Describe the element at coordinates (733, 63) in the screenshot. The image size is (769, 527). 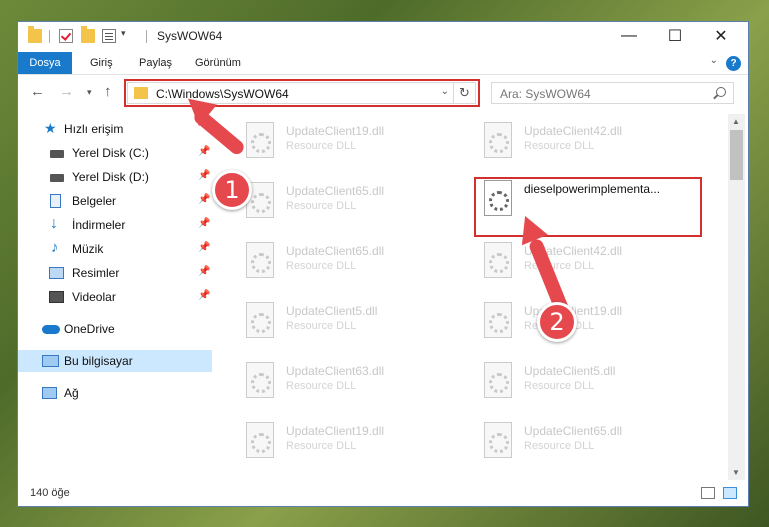
I see `help-icon: ?` at that location.